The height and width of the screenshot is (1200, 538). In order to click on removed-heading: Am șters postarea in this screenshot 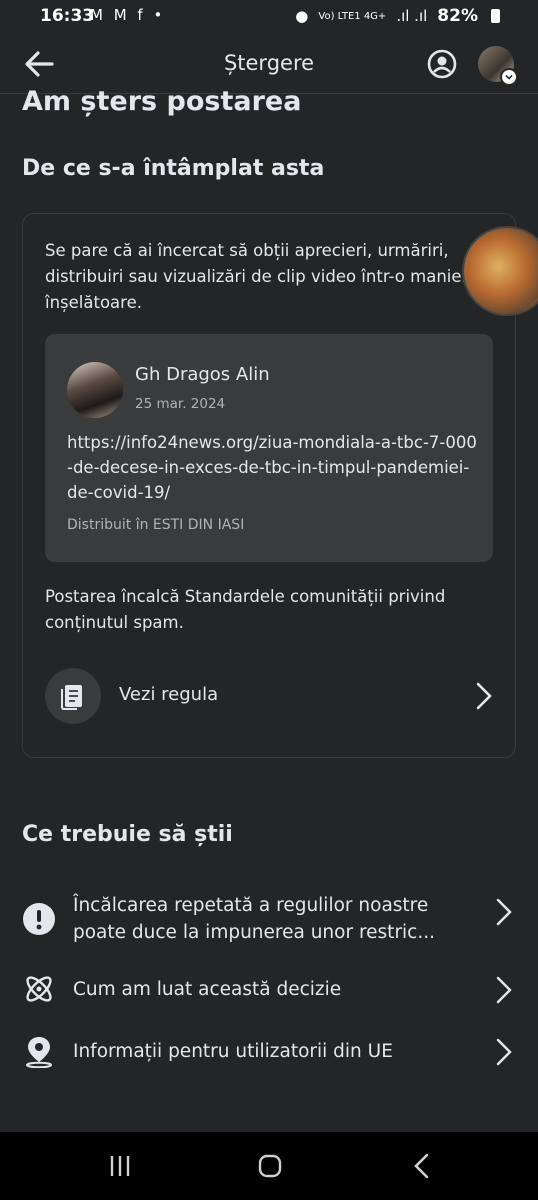, I will do `click(162, 101)`.